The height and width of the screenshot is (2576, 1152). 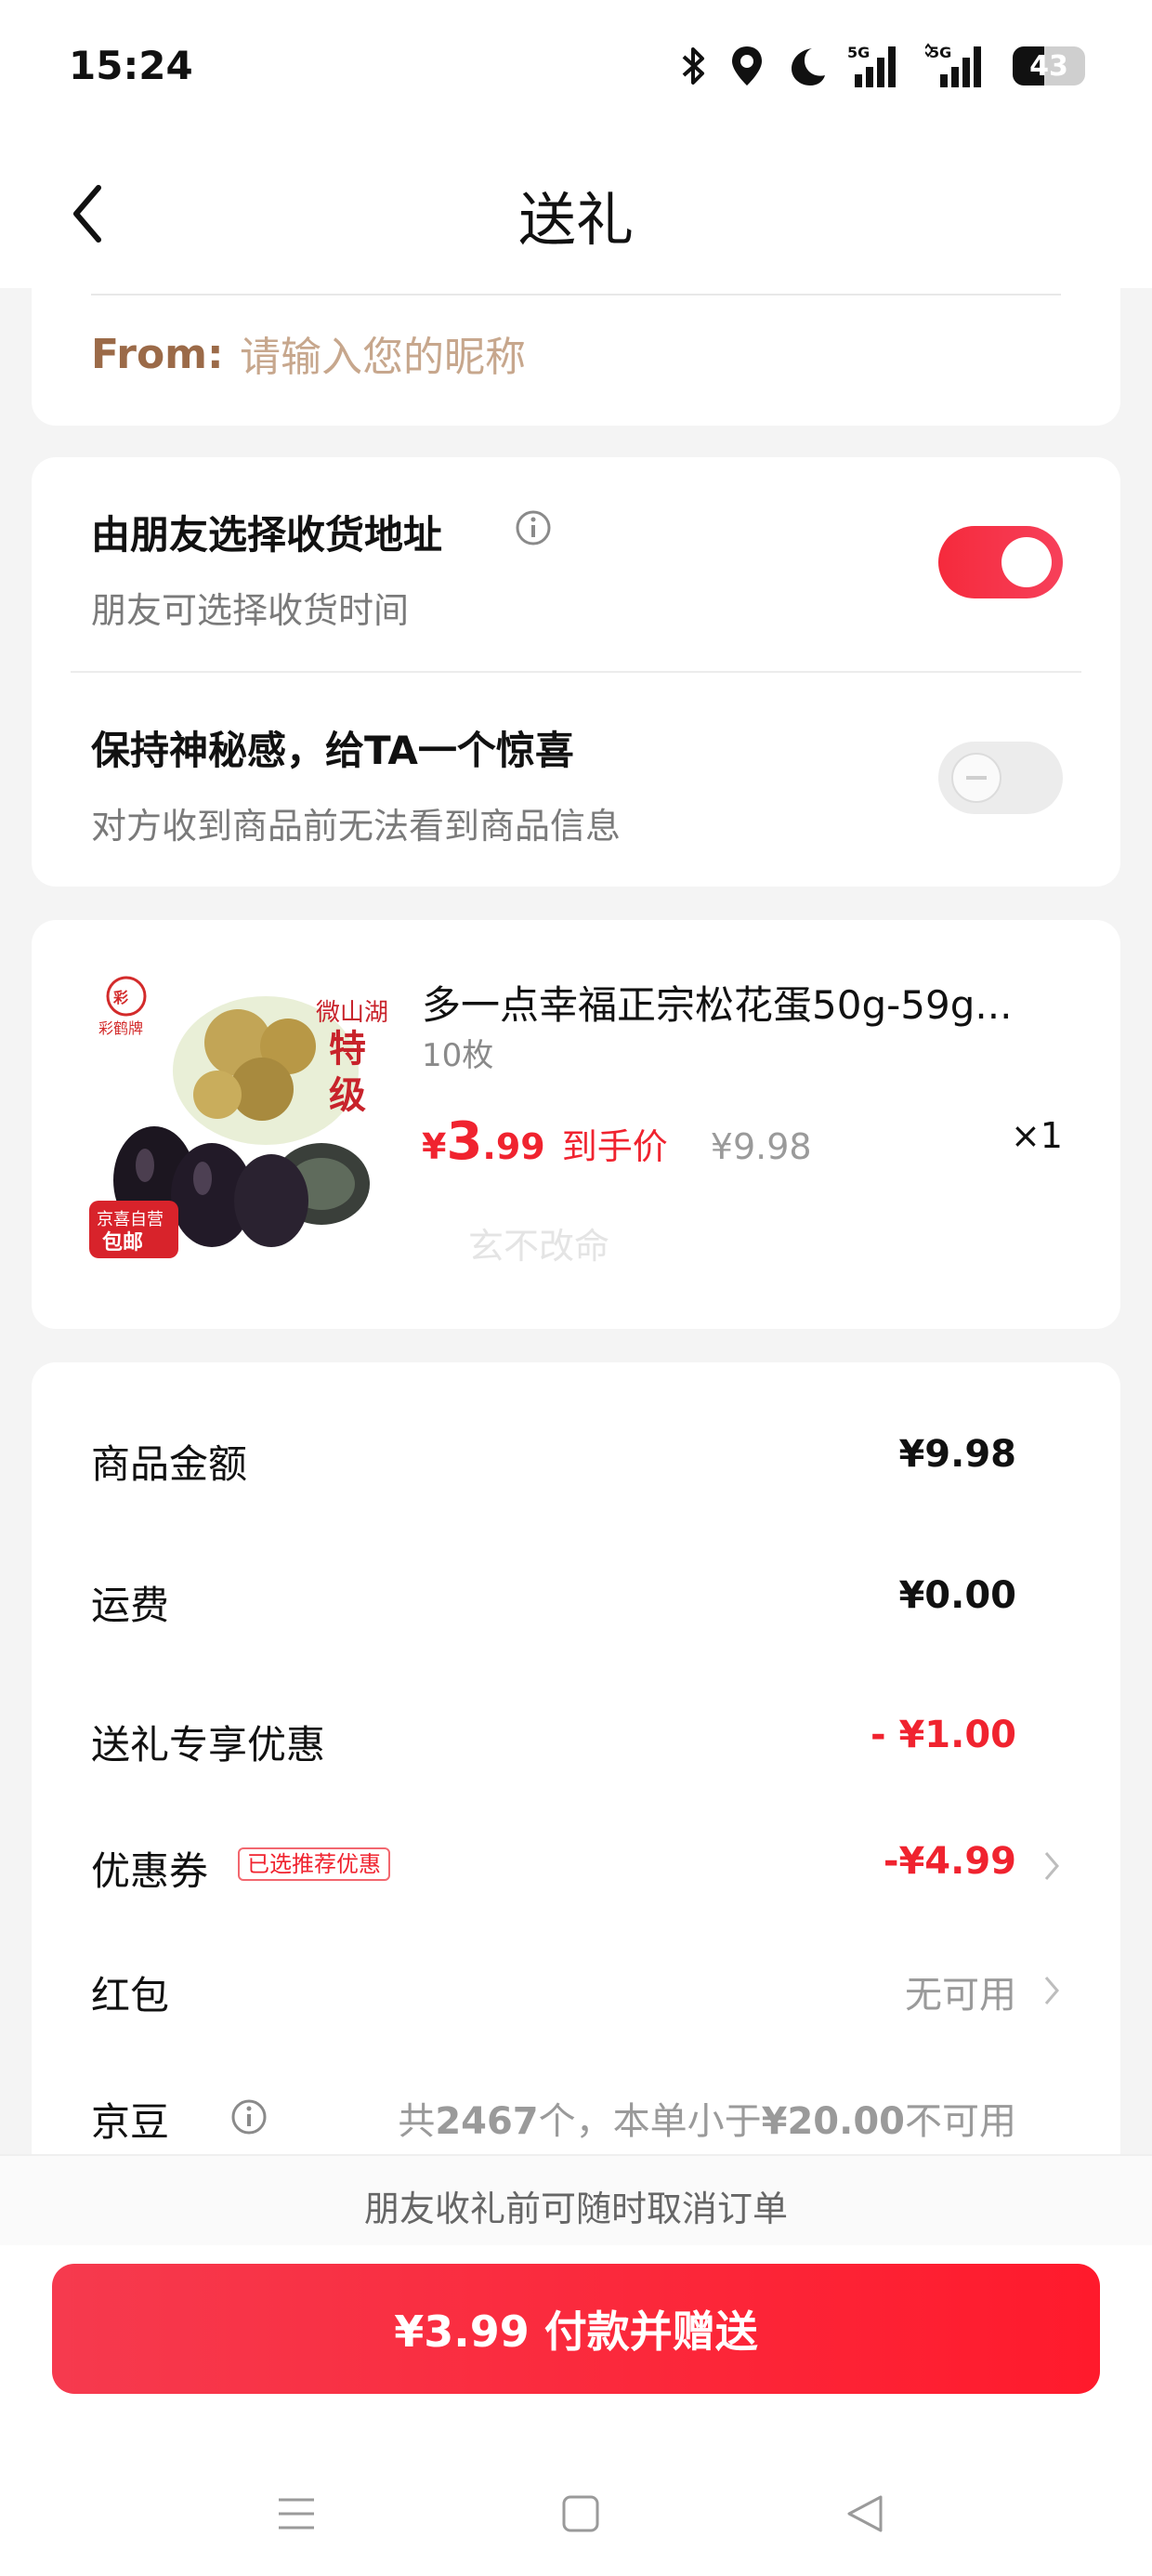 I want to click on product-image: 彩 彩鹤牌 微山湖 特 级 京喜自营 包邮, so click(x=251, y=1113).